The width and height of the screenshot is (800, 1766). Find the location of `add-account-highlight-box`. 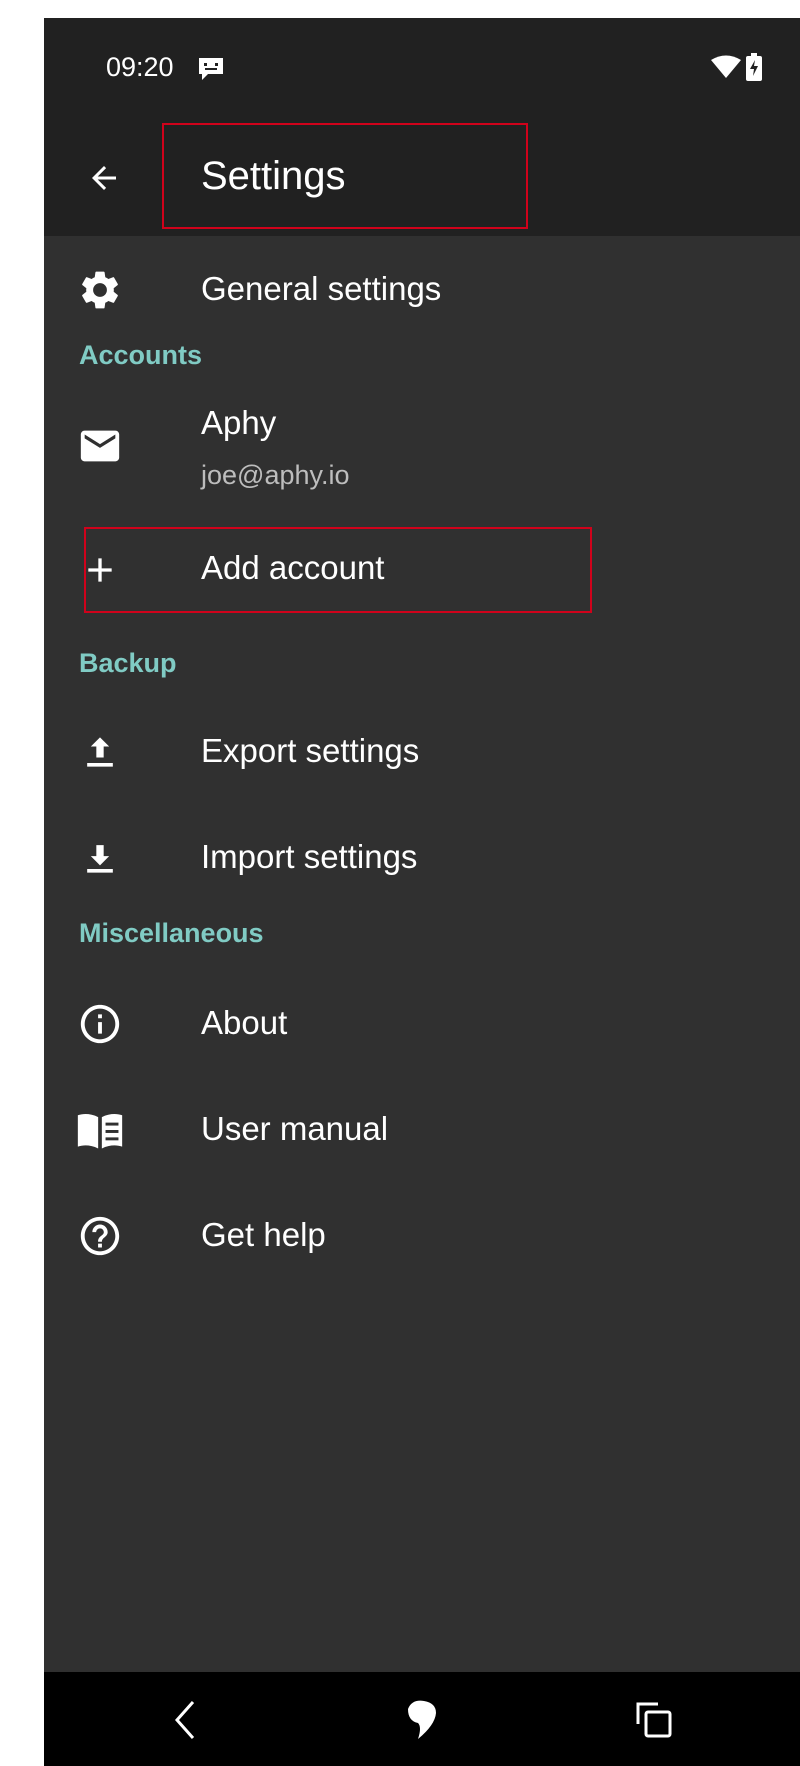

add-account-highlight-box is located at coordinates (338, 570).